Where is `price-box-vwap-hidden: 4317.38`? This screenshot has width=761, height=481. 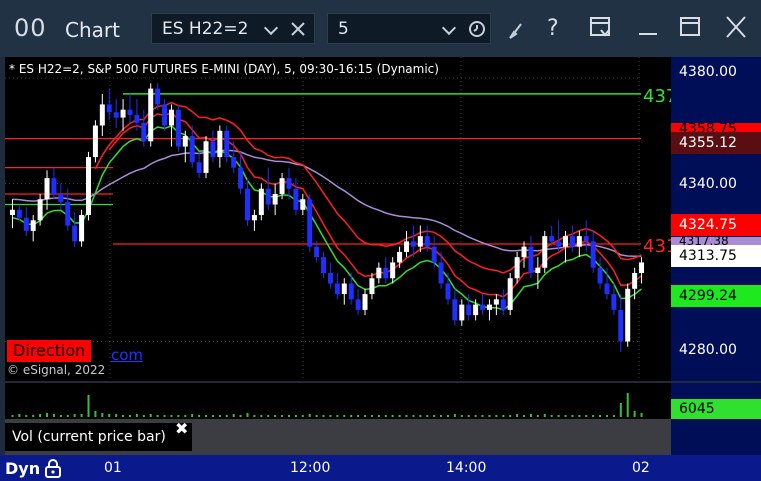 price-box-vwap-hidden: 4317.38 is located at coordinates (716, 241).